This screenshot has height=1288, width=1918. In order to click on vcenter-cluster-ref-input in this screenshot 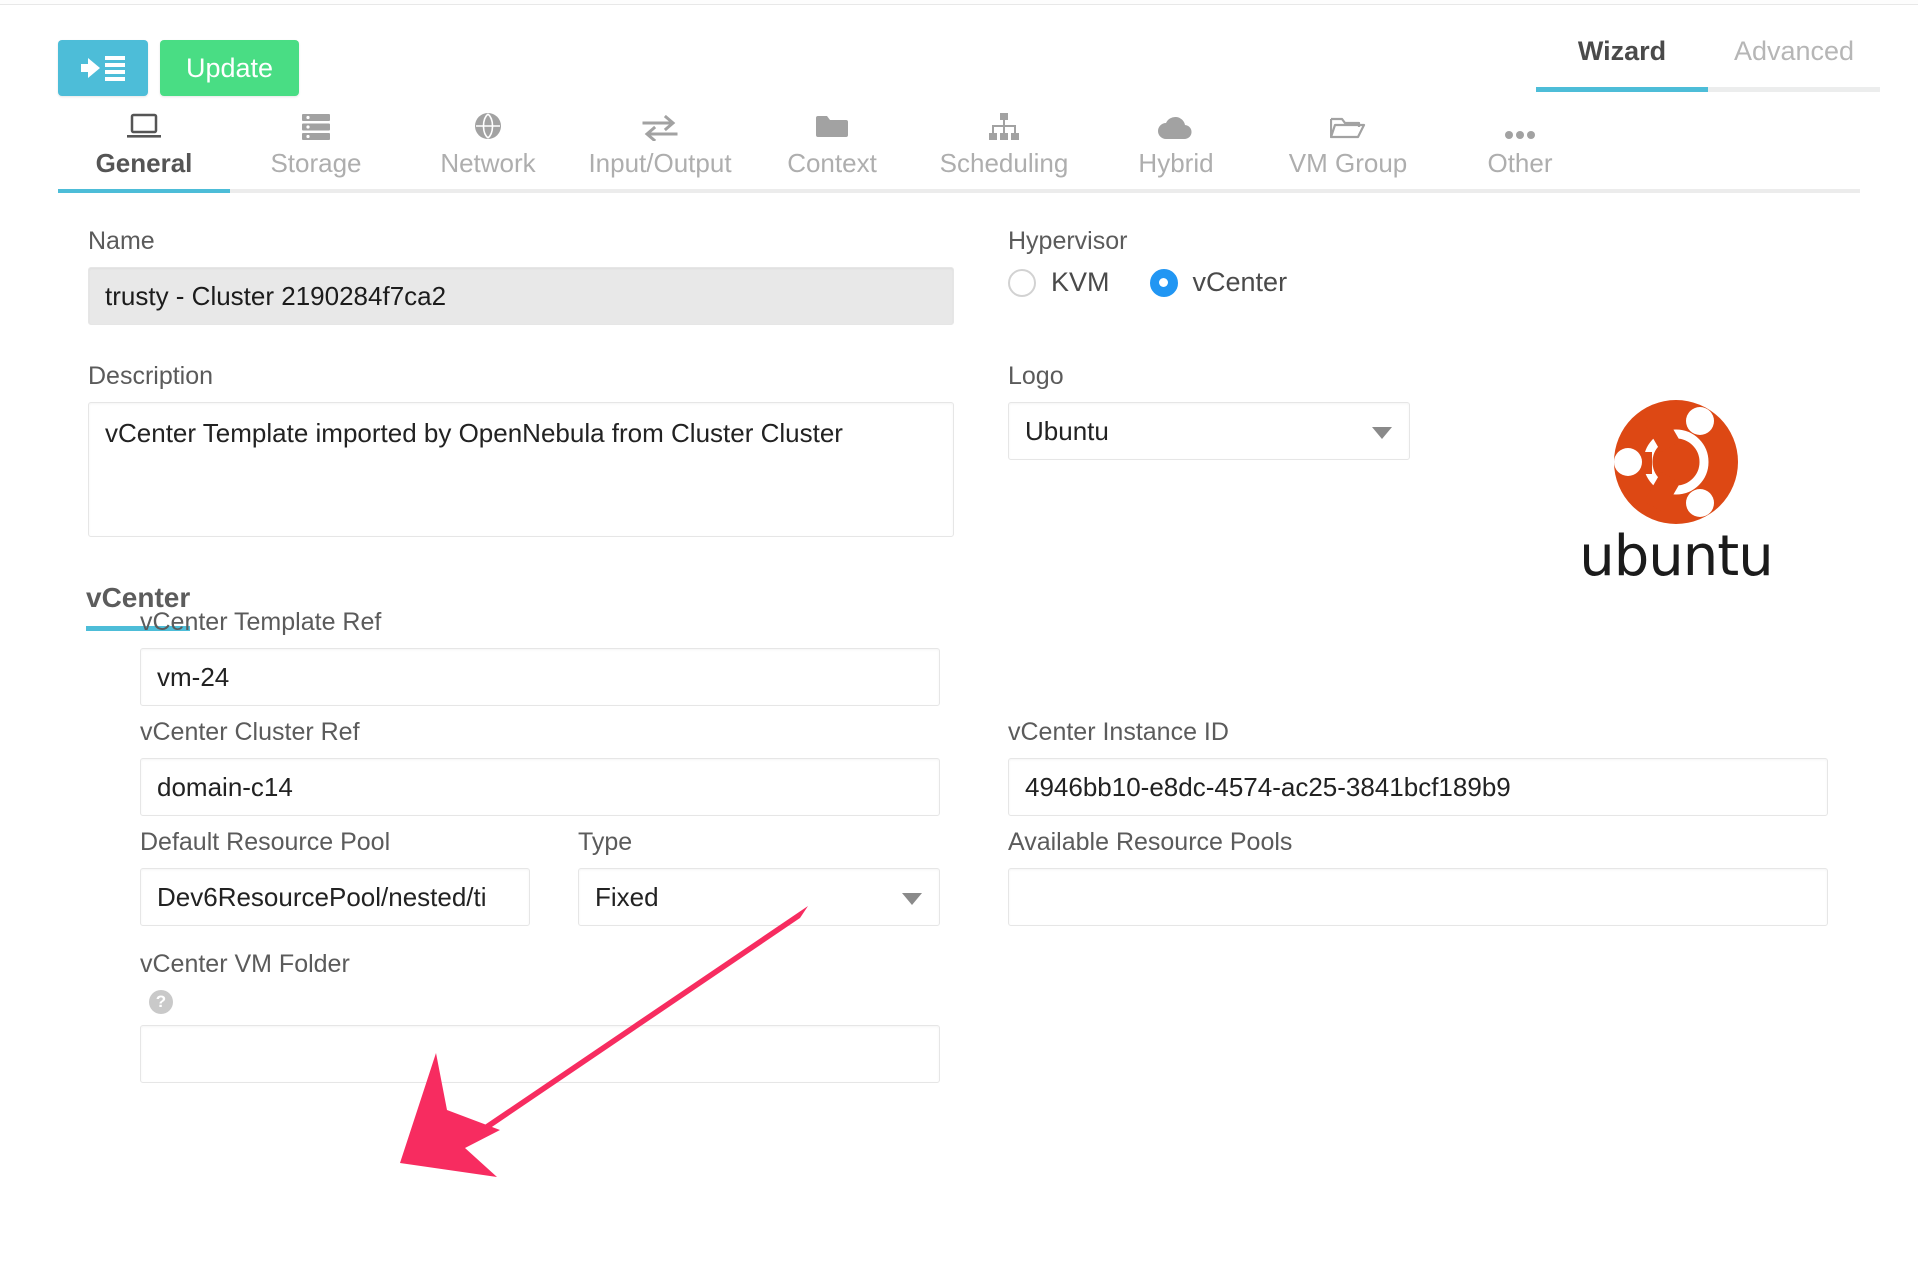, I will do `click(540, 787)`.